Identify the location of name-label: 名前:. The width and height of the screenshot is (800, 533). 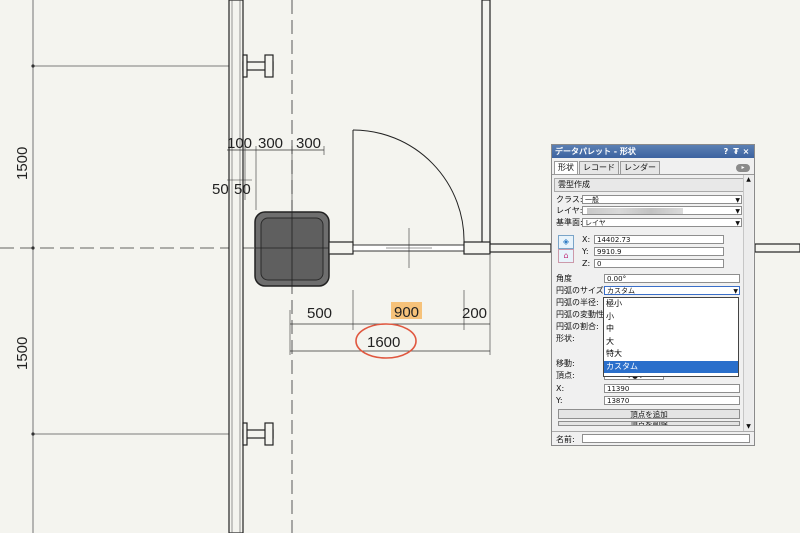
(565, 439).